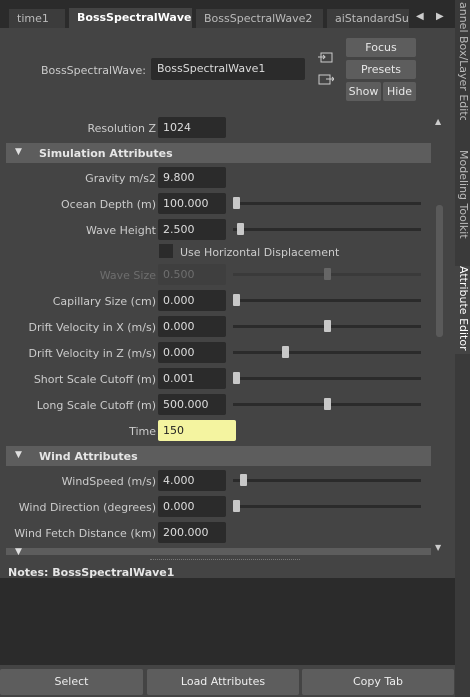 This screenshot has height=697, width=470. I want to click on ocean-depth-field: 100.000, so click(192, 203).